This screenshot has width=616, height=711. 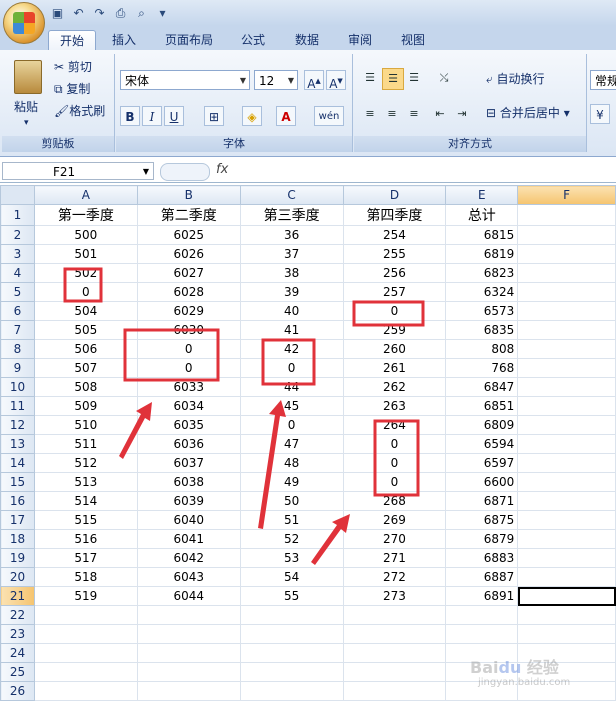 What do you see at coordinates (394, 349) in the screenshot?
I see `grid-cell: 260` at bounding box center [394, 349].